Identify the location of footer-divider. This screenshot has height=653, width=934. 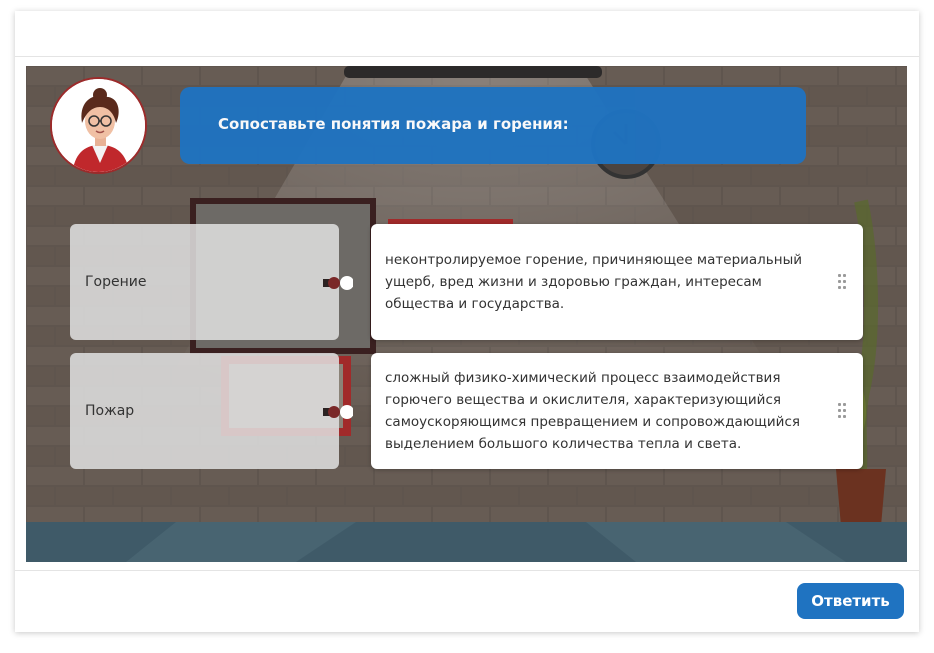
(467, 570).